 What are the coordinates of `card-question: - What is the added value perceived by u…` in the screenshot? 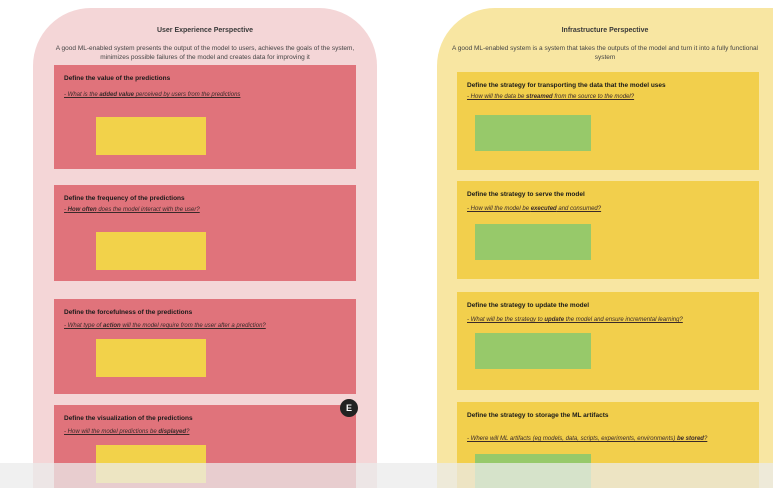 It's located at (152, 95).